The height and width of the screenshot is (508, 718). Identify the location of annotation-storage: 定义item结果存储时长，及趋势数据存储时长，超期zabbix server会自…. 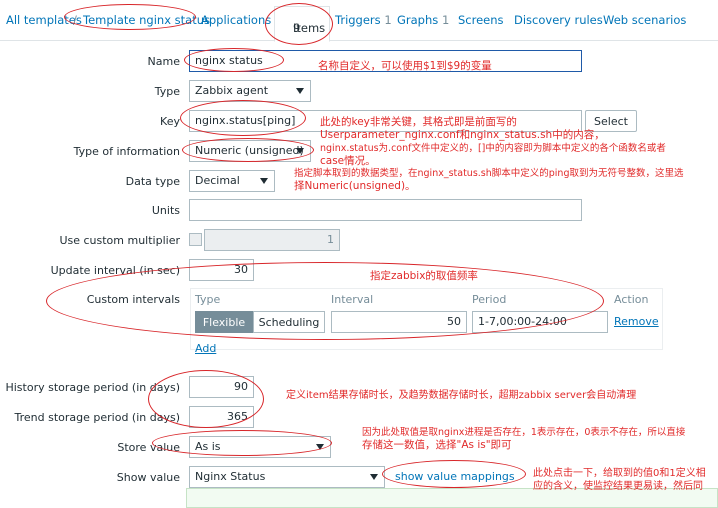
(461, 395).